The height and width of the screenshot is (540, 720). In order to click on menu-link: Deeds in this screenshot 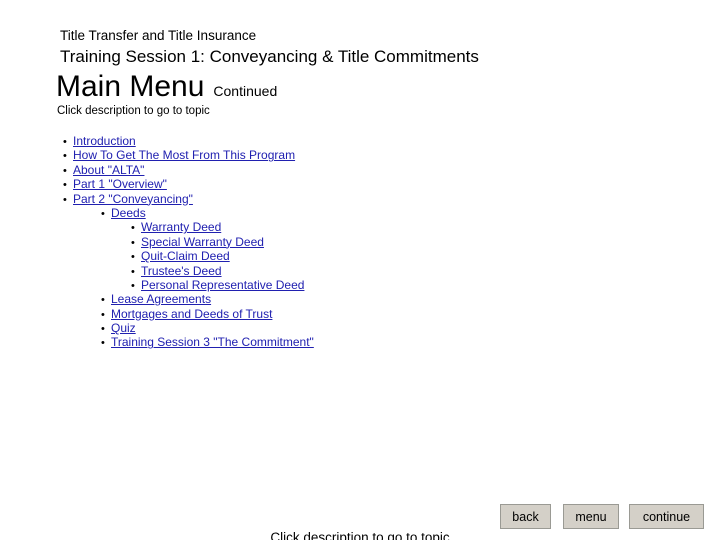, I will do `click(128, 213)`.